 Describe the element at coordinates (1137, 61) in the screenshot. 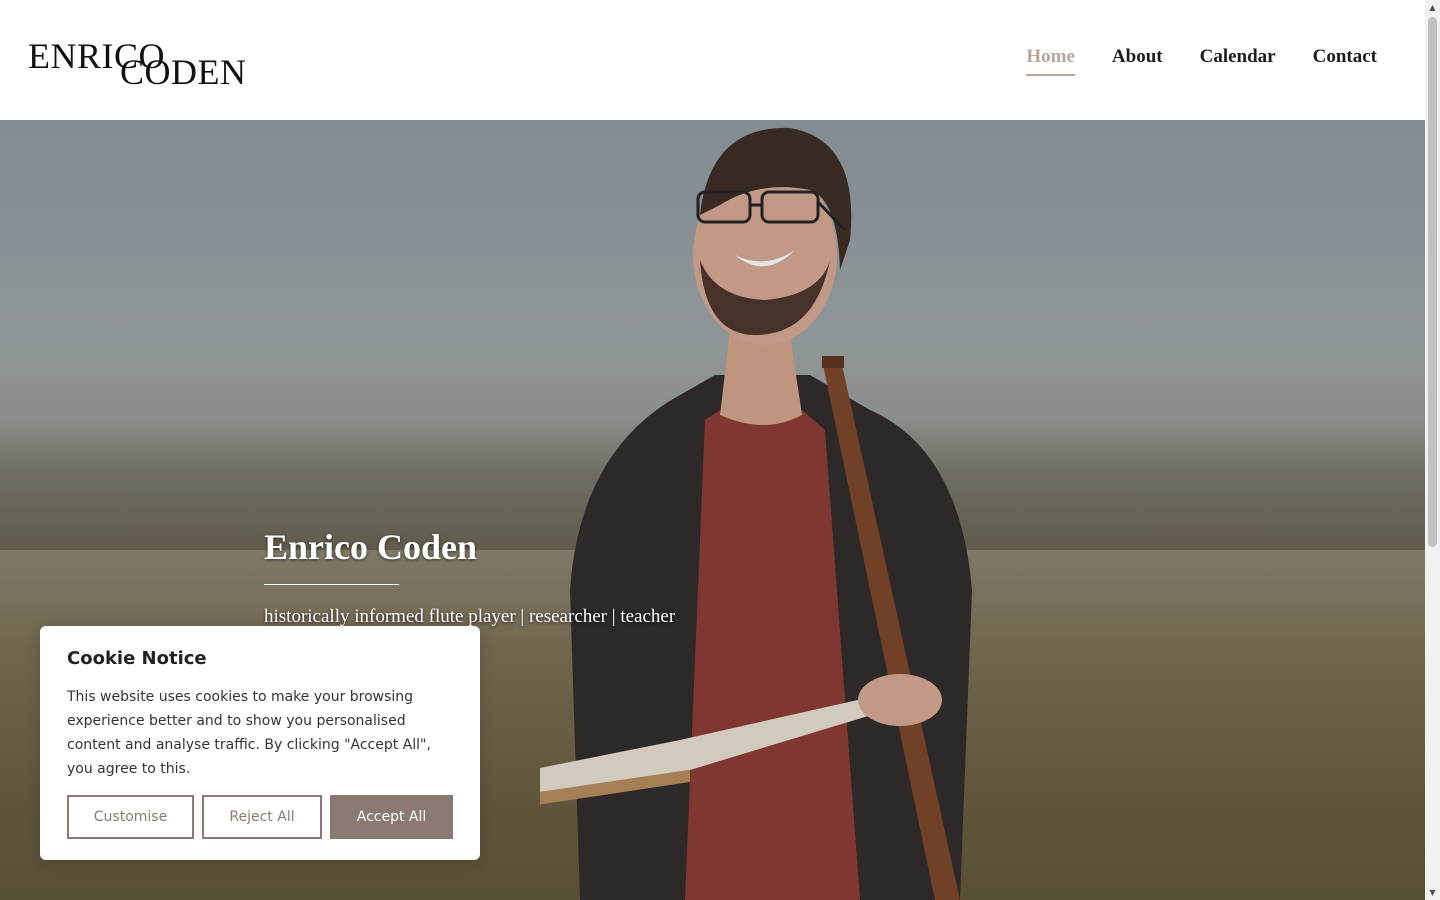

I see `nav-item-about: About` at that location.